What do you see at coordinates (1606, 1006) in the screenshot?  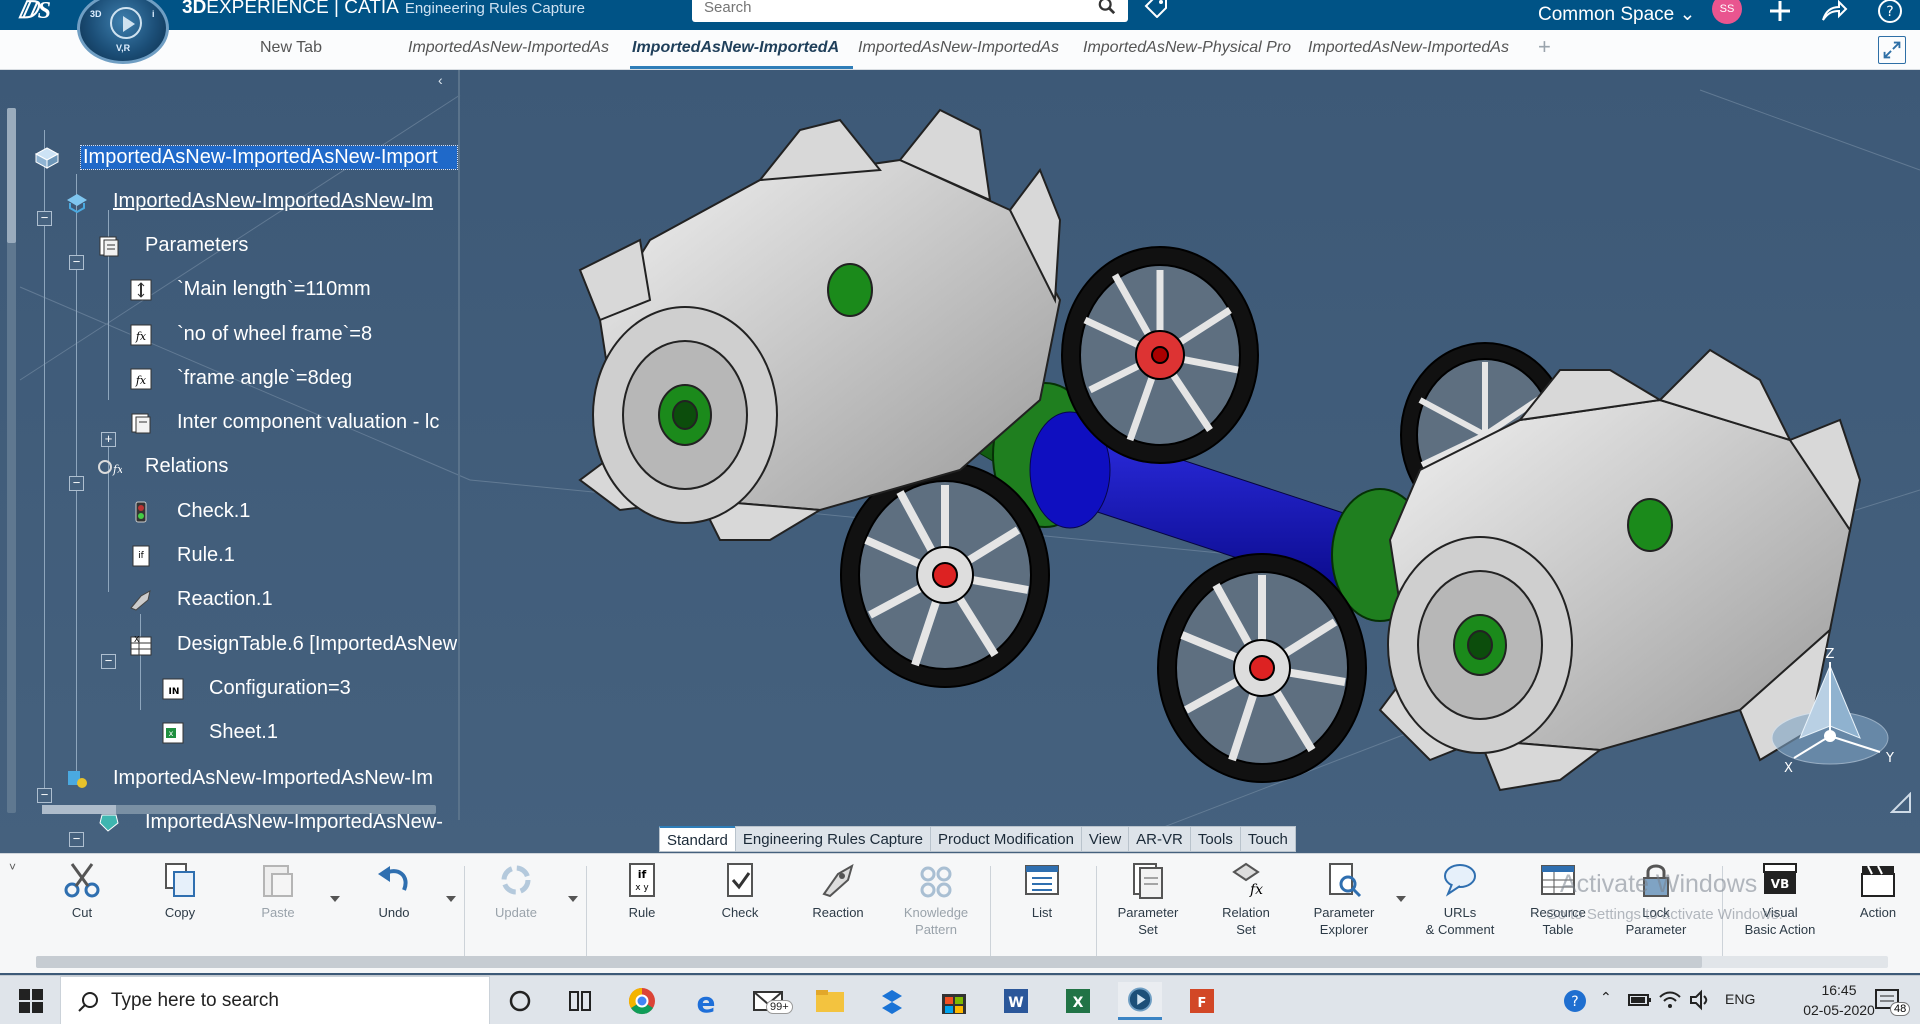 I see `chevron-up-icon: ⌃` at bounding box center [1606, 1006].